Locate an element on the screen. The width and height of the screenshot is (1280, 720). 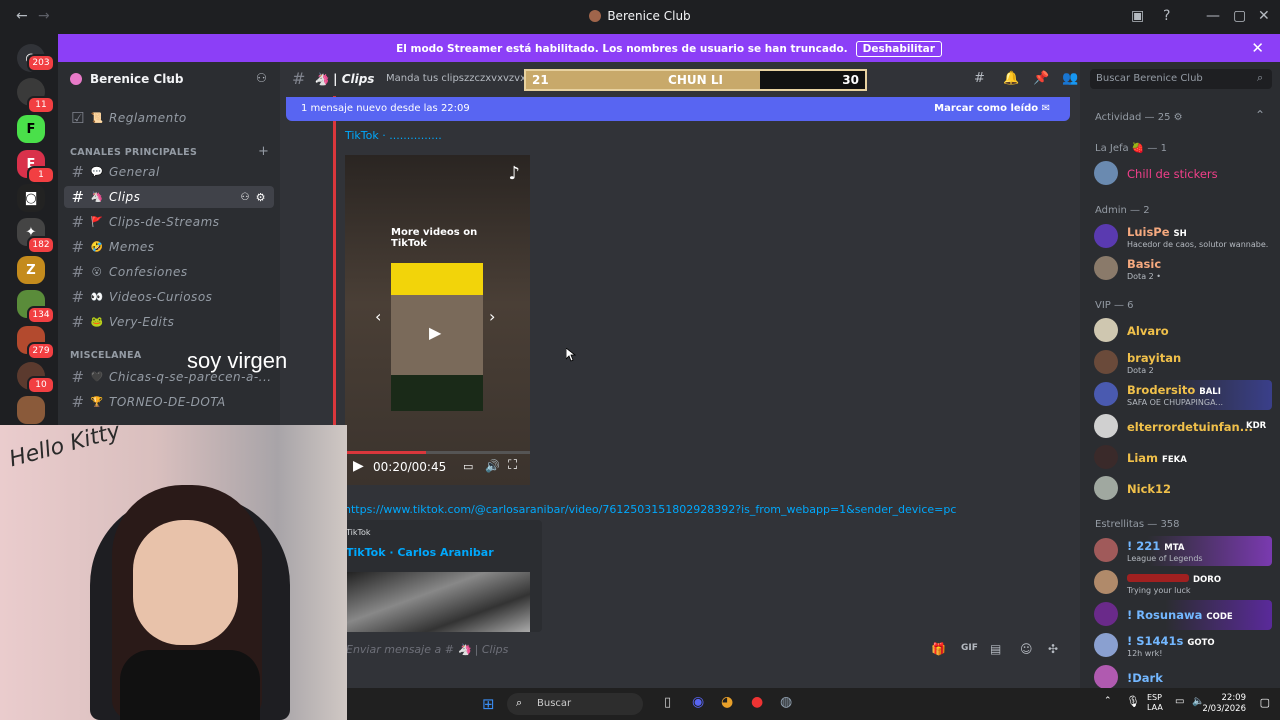
member-list-icon: 👥 is located at coordinates (1070, 78).